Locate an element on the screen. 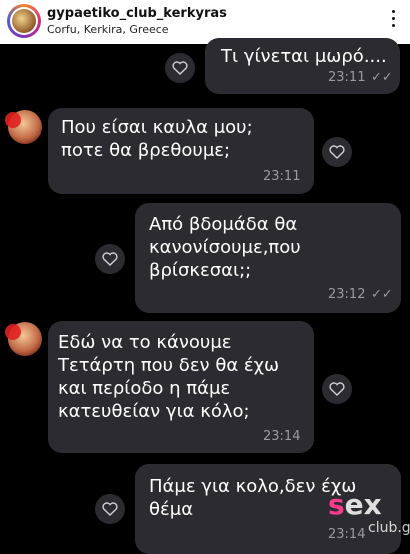 The width and height of the screenshot is (410, 554). message-text: ποτε θα βρεθουμε; is located at coordinates (146, 150).